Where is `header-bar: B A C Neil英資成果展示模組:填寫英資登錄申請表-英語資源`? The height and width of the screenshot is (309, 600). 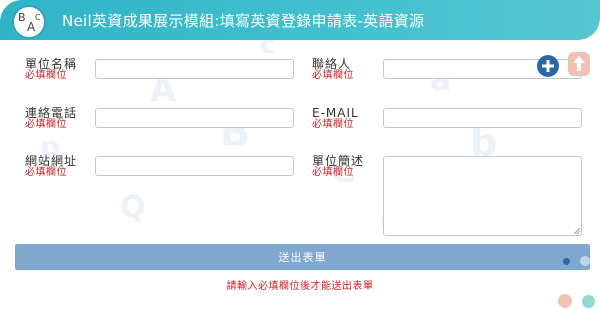 header-bar: B A C Neil英資成果展示模組:填寫英資登錄申請表-英語資源 is located at coordinates (300, 20).